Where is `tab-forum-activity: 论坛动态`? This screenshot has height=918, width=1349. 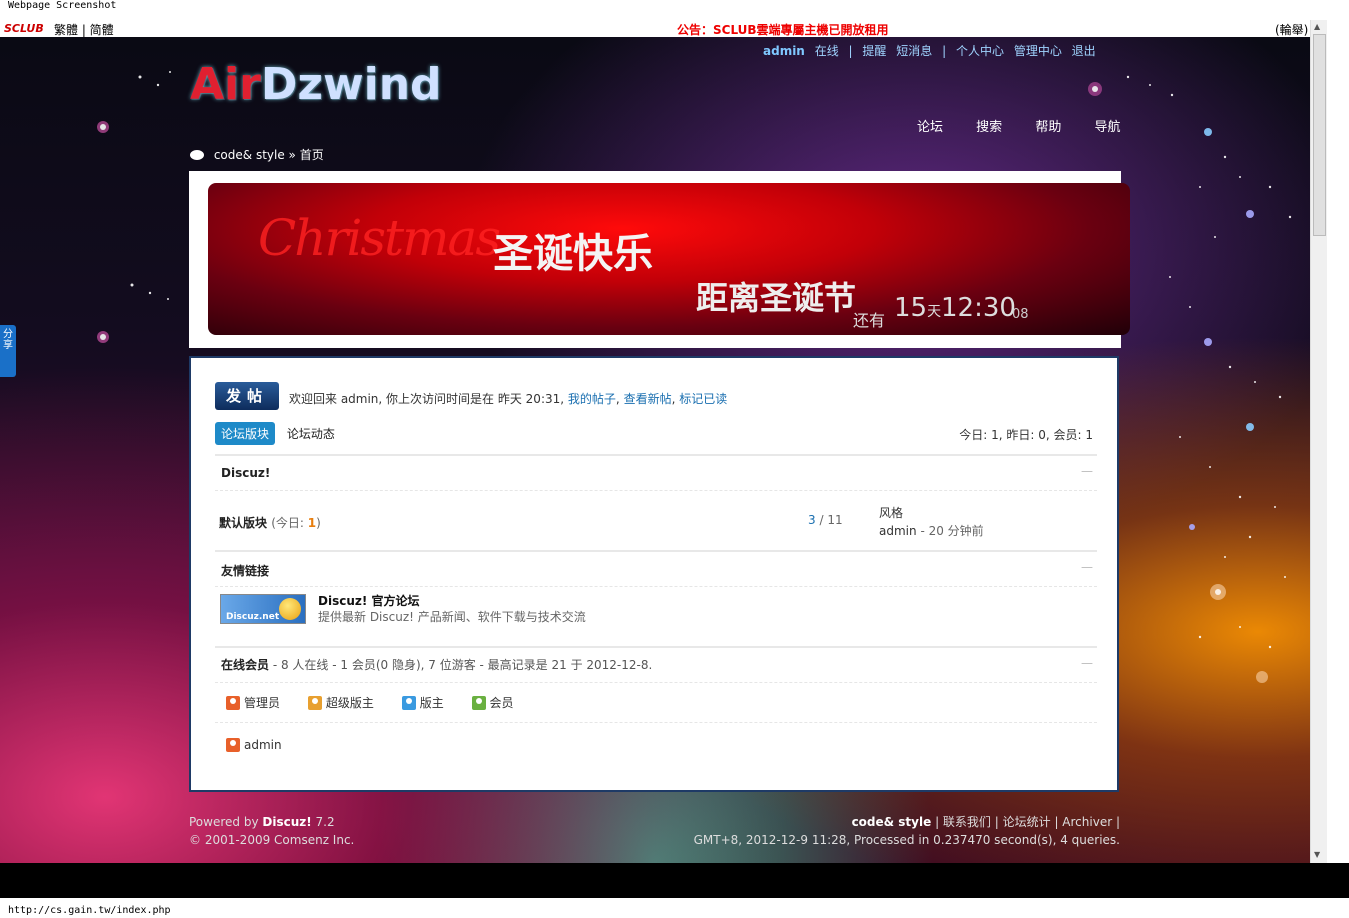
tab-forum-activity: 论坛动态 is located at coordinates (311, 433).